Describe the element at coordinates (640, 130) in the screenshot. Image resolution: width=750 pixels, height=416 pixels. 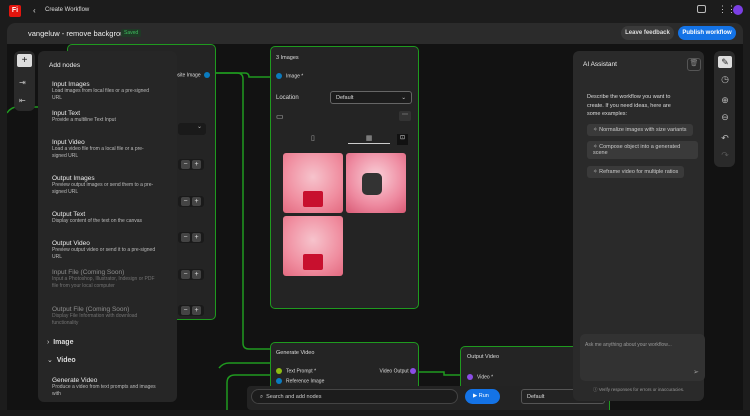
I see `example-prompt: ✧ Normalize images with size variants` at that location.